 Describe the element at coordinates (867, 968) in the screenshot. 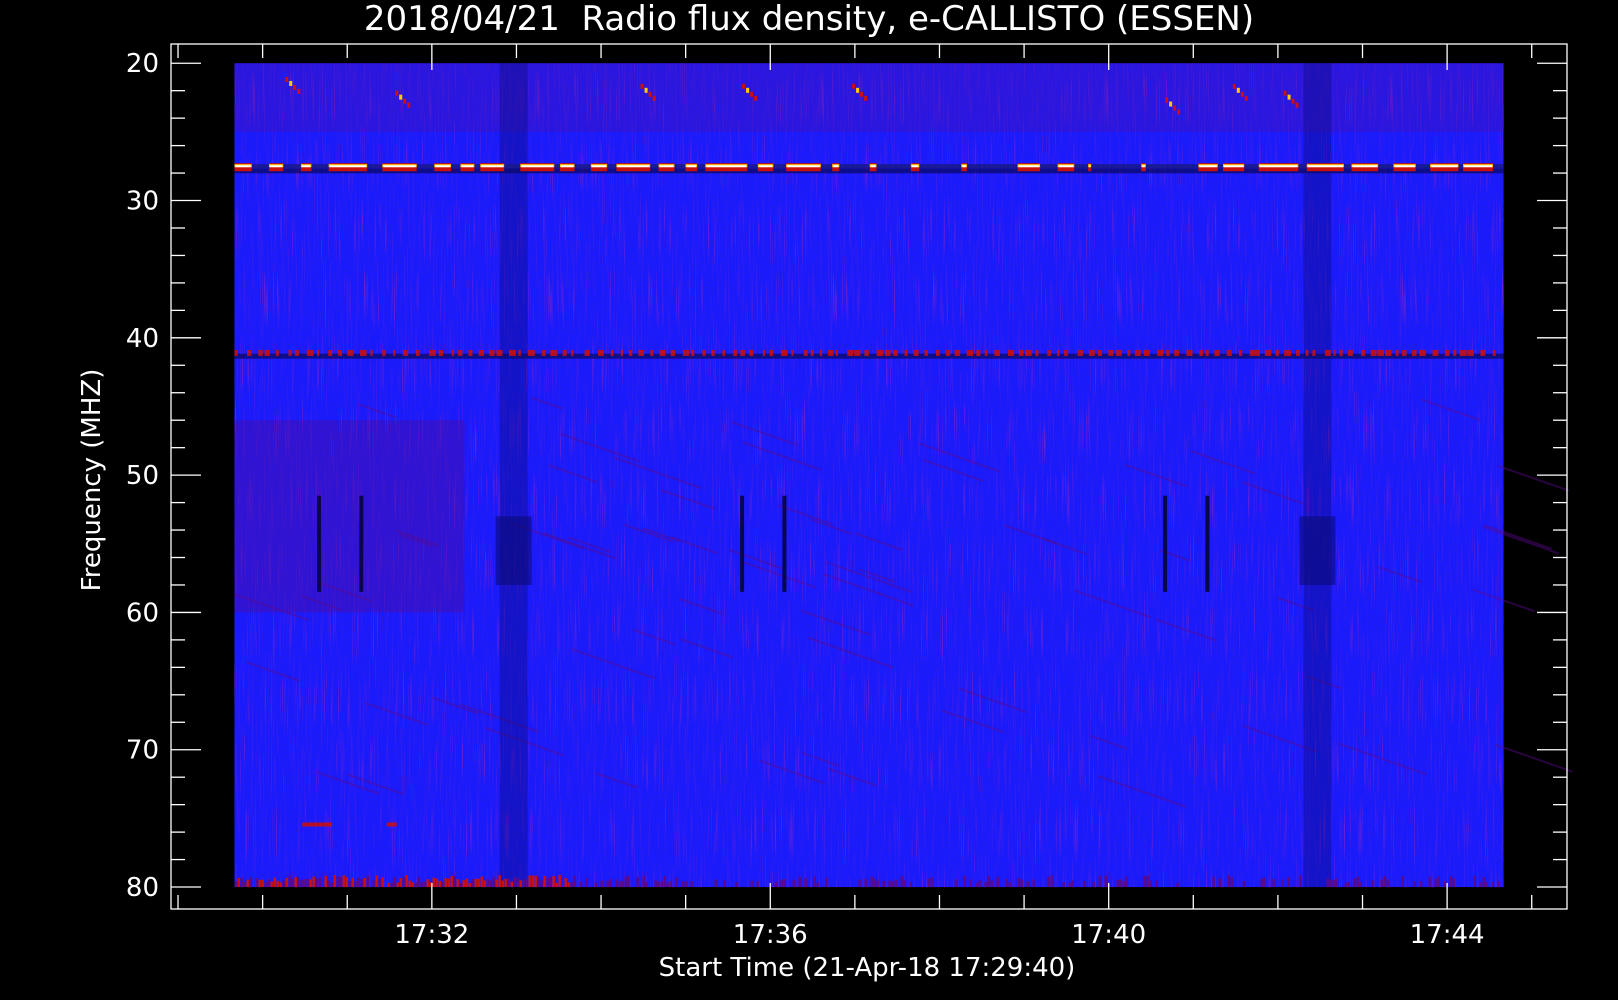

I see `x-axis-label: Start Time (21-Apr-18 17:29:40)` at that location.